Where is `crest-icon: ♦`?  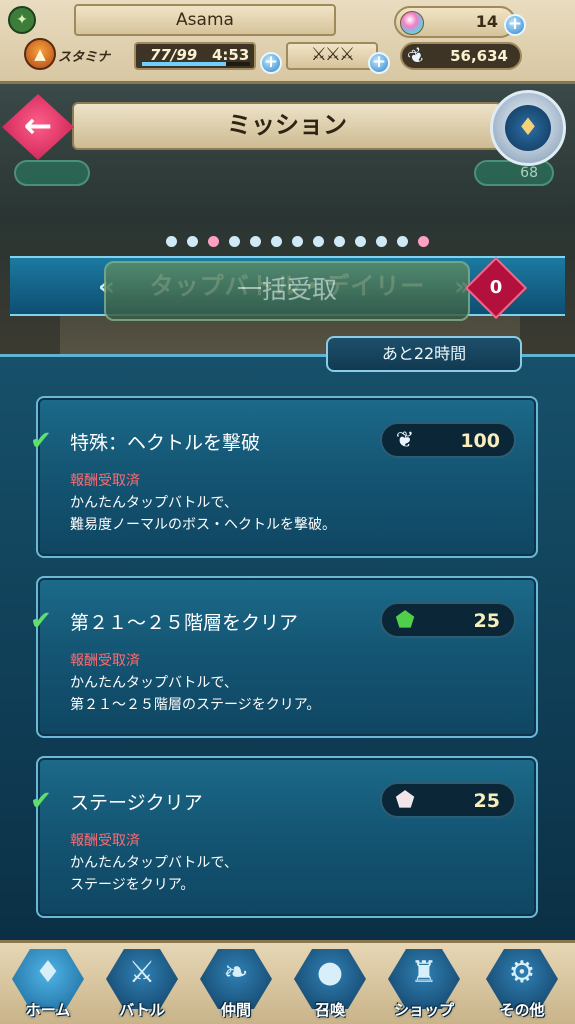 crest-icon: ♦ is located at coordinates (528, 128).